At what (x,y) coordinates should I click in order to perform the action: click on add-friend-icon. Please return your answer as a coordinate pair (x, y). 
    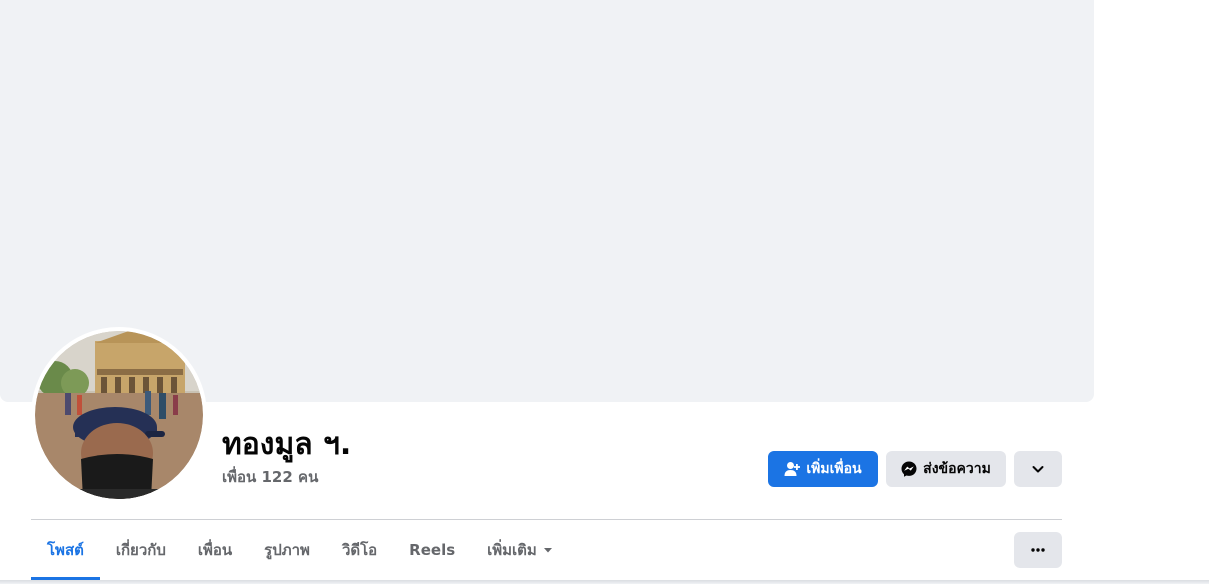
    Looking at the image, I should click on (792, 469).